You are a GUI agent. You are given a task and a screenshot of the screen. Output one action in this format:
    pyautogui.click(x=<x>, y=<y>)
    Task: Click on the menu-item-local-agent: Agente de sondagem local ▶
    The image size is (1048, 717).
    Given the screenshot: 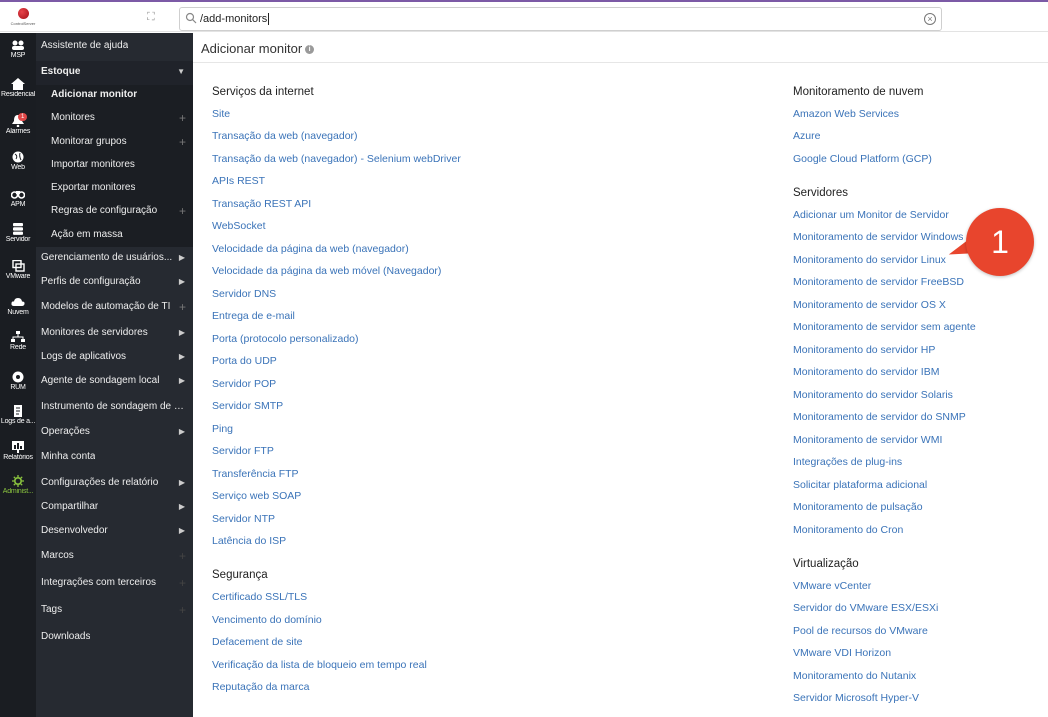 What is the action you would take?
    pyautogui.click(x=114, y=381)
    